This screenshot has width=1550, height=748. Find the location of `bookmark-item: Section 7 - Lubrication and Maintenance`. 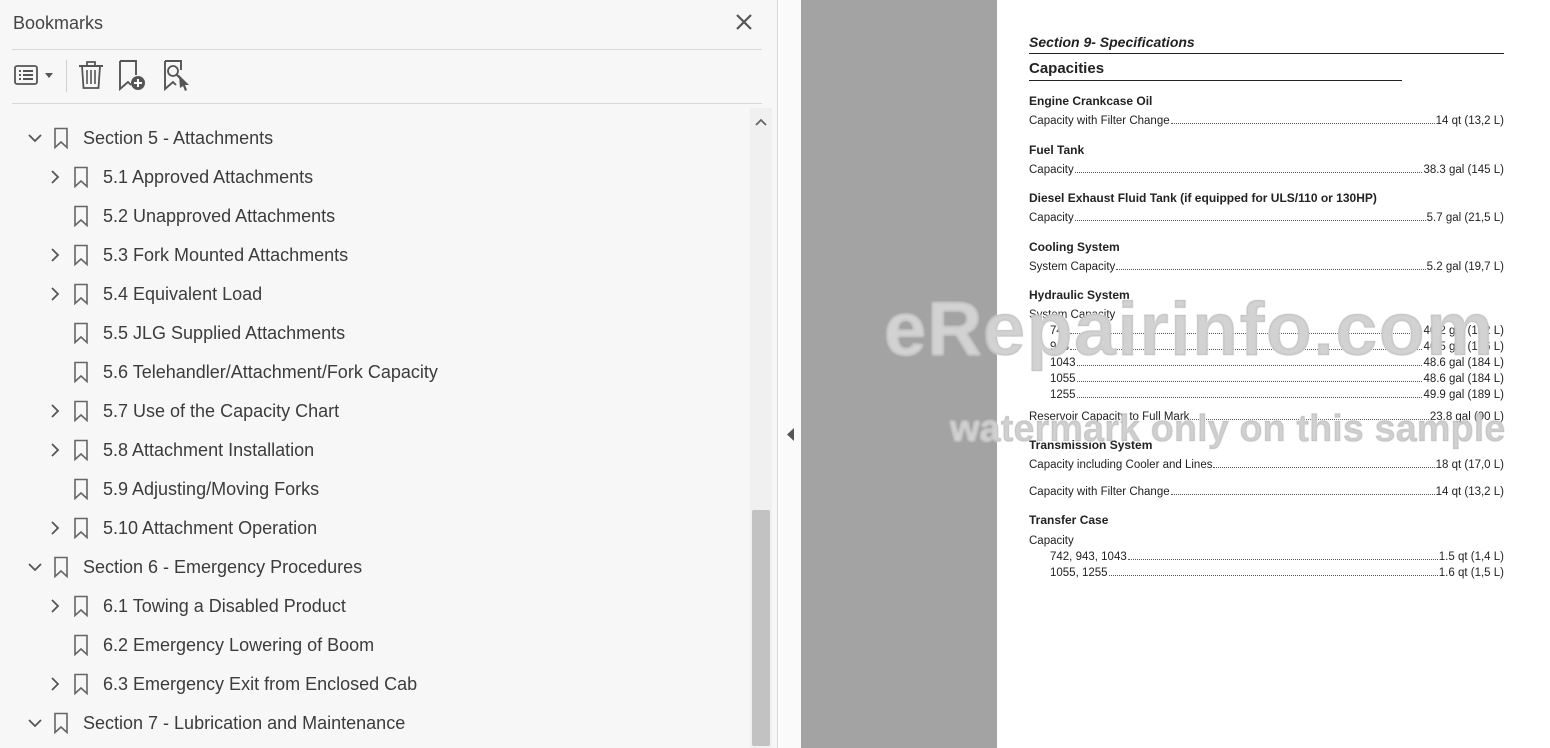

bookmark-item: Section 7 - Lubrication and Maintenance is located at coordinates (374, 723).